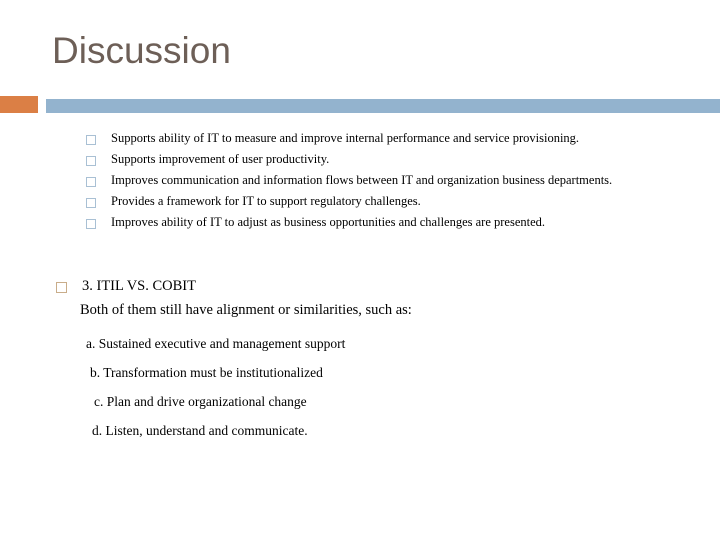  What do you see at coordinates (366, 286) in the screenshot?
I see `section-heading-row: 3. ITIL VS. COBIT` at bounding box center [366, 286].